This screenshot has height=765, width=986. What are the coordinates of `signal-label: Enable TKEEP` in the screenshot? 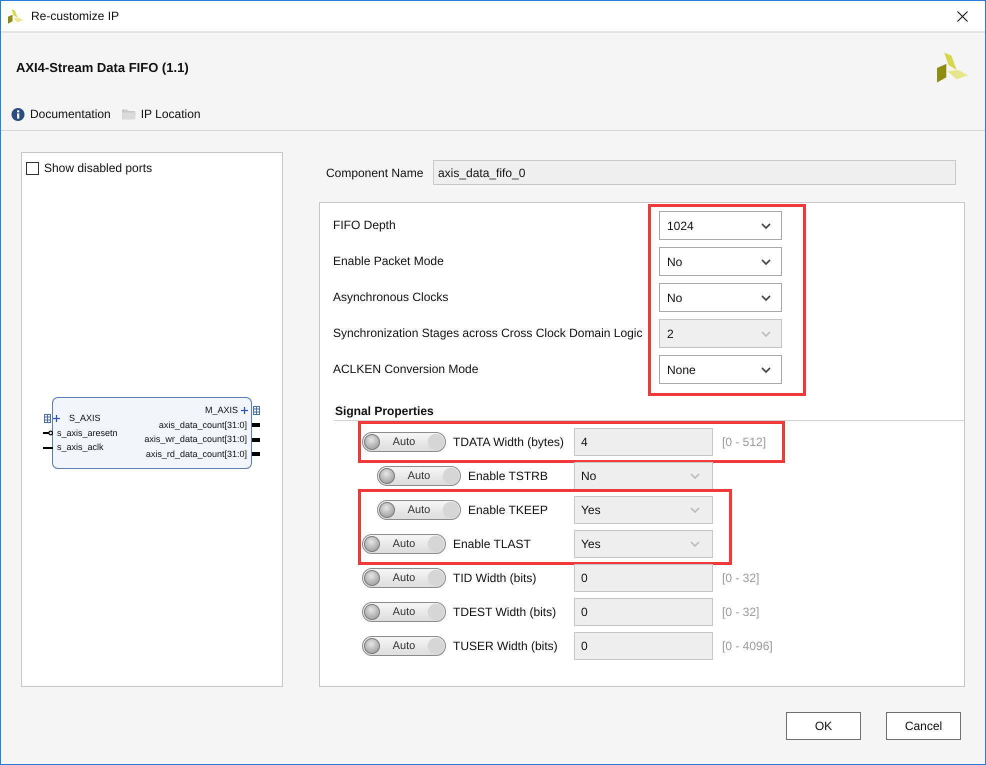 It's located at (508, 510).